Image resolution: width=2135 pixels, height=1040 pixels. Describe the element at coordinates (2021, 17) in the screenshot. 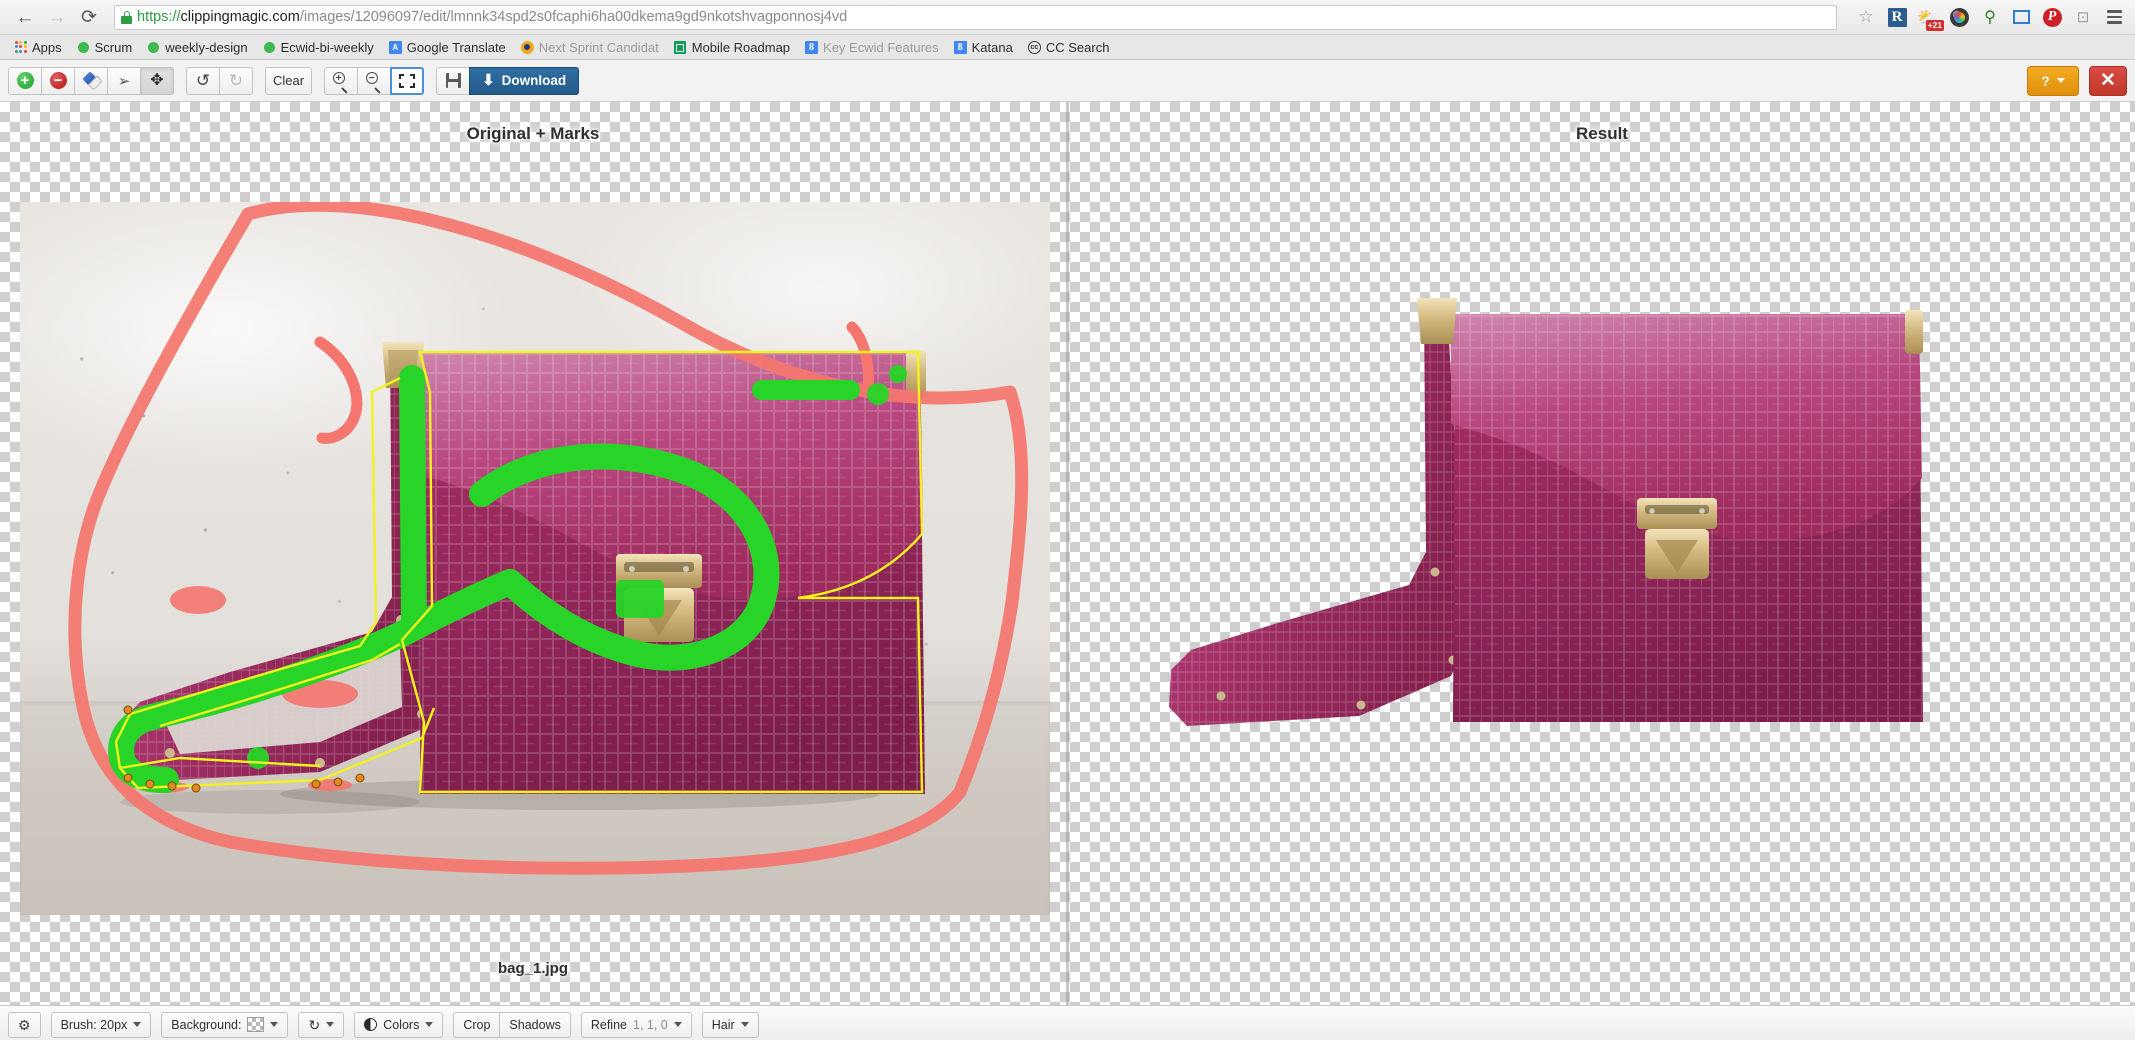

I see `screenshot-extension-icon` at that location.